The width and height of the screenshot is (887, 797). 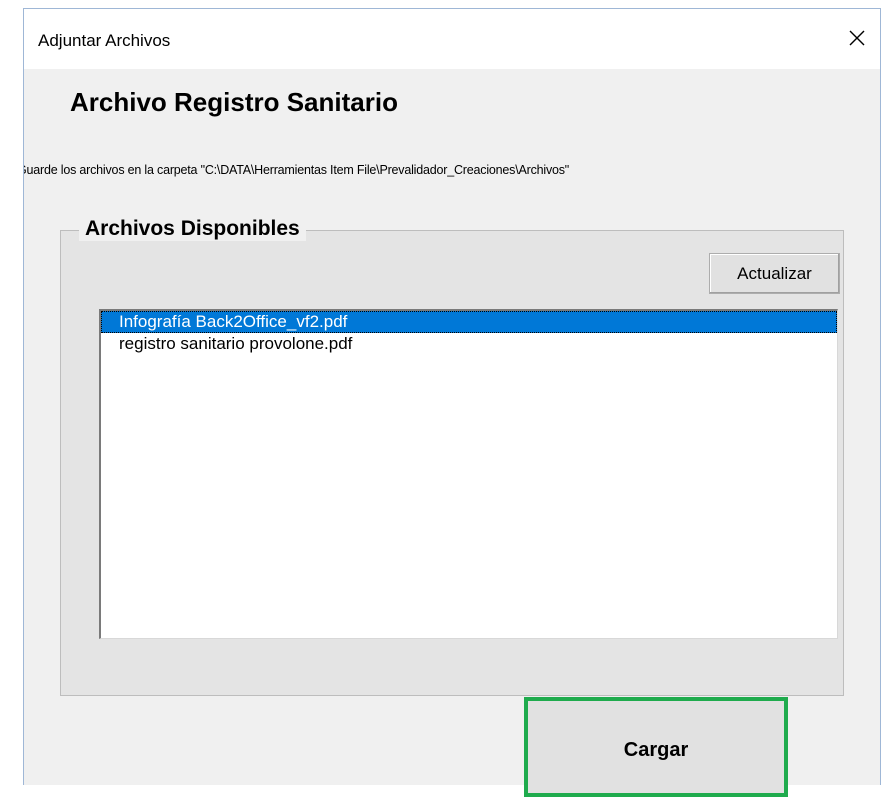 I want to click on close-button, so click(x=857, y=38).